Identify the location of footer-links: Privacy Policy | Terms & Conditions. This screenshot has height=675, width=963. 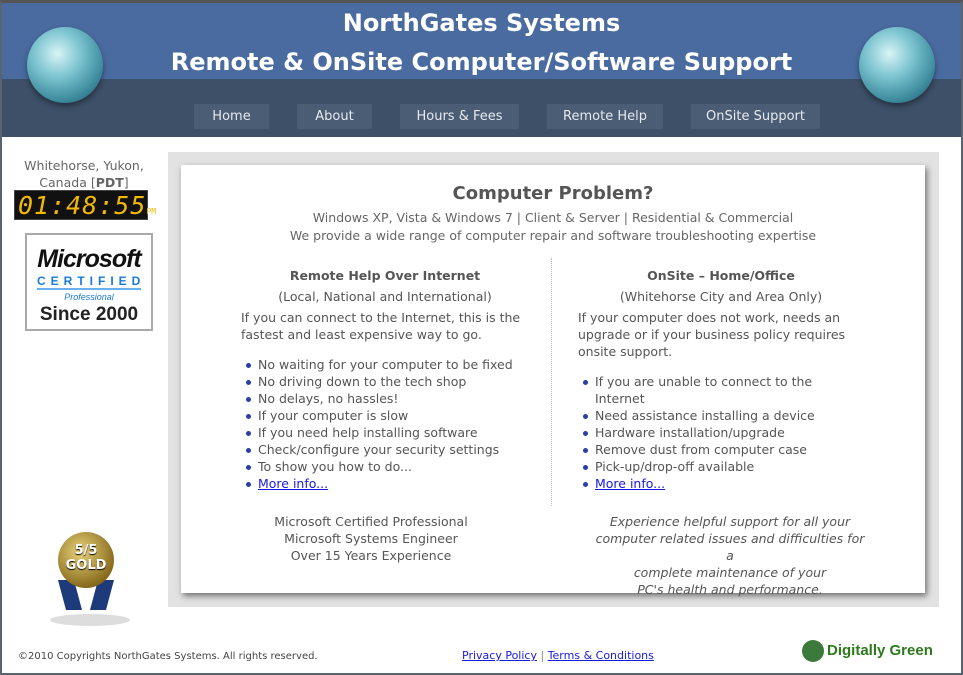
(558, 655).